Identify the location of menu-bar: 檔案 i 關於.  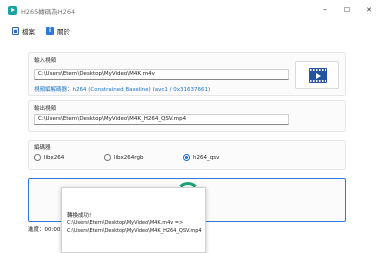
(191, 31).